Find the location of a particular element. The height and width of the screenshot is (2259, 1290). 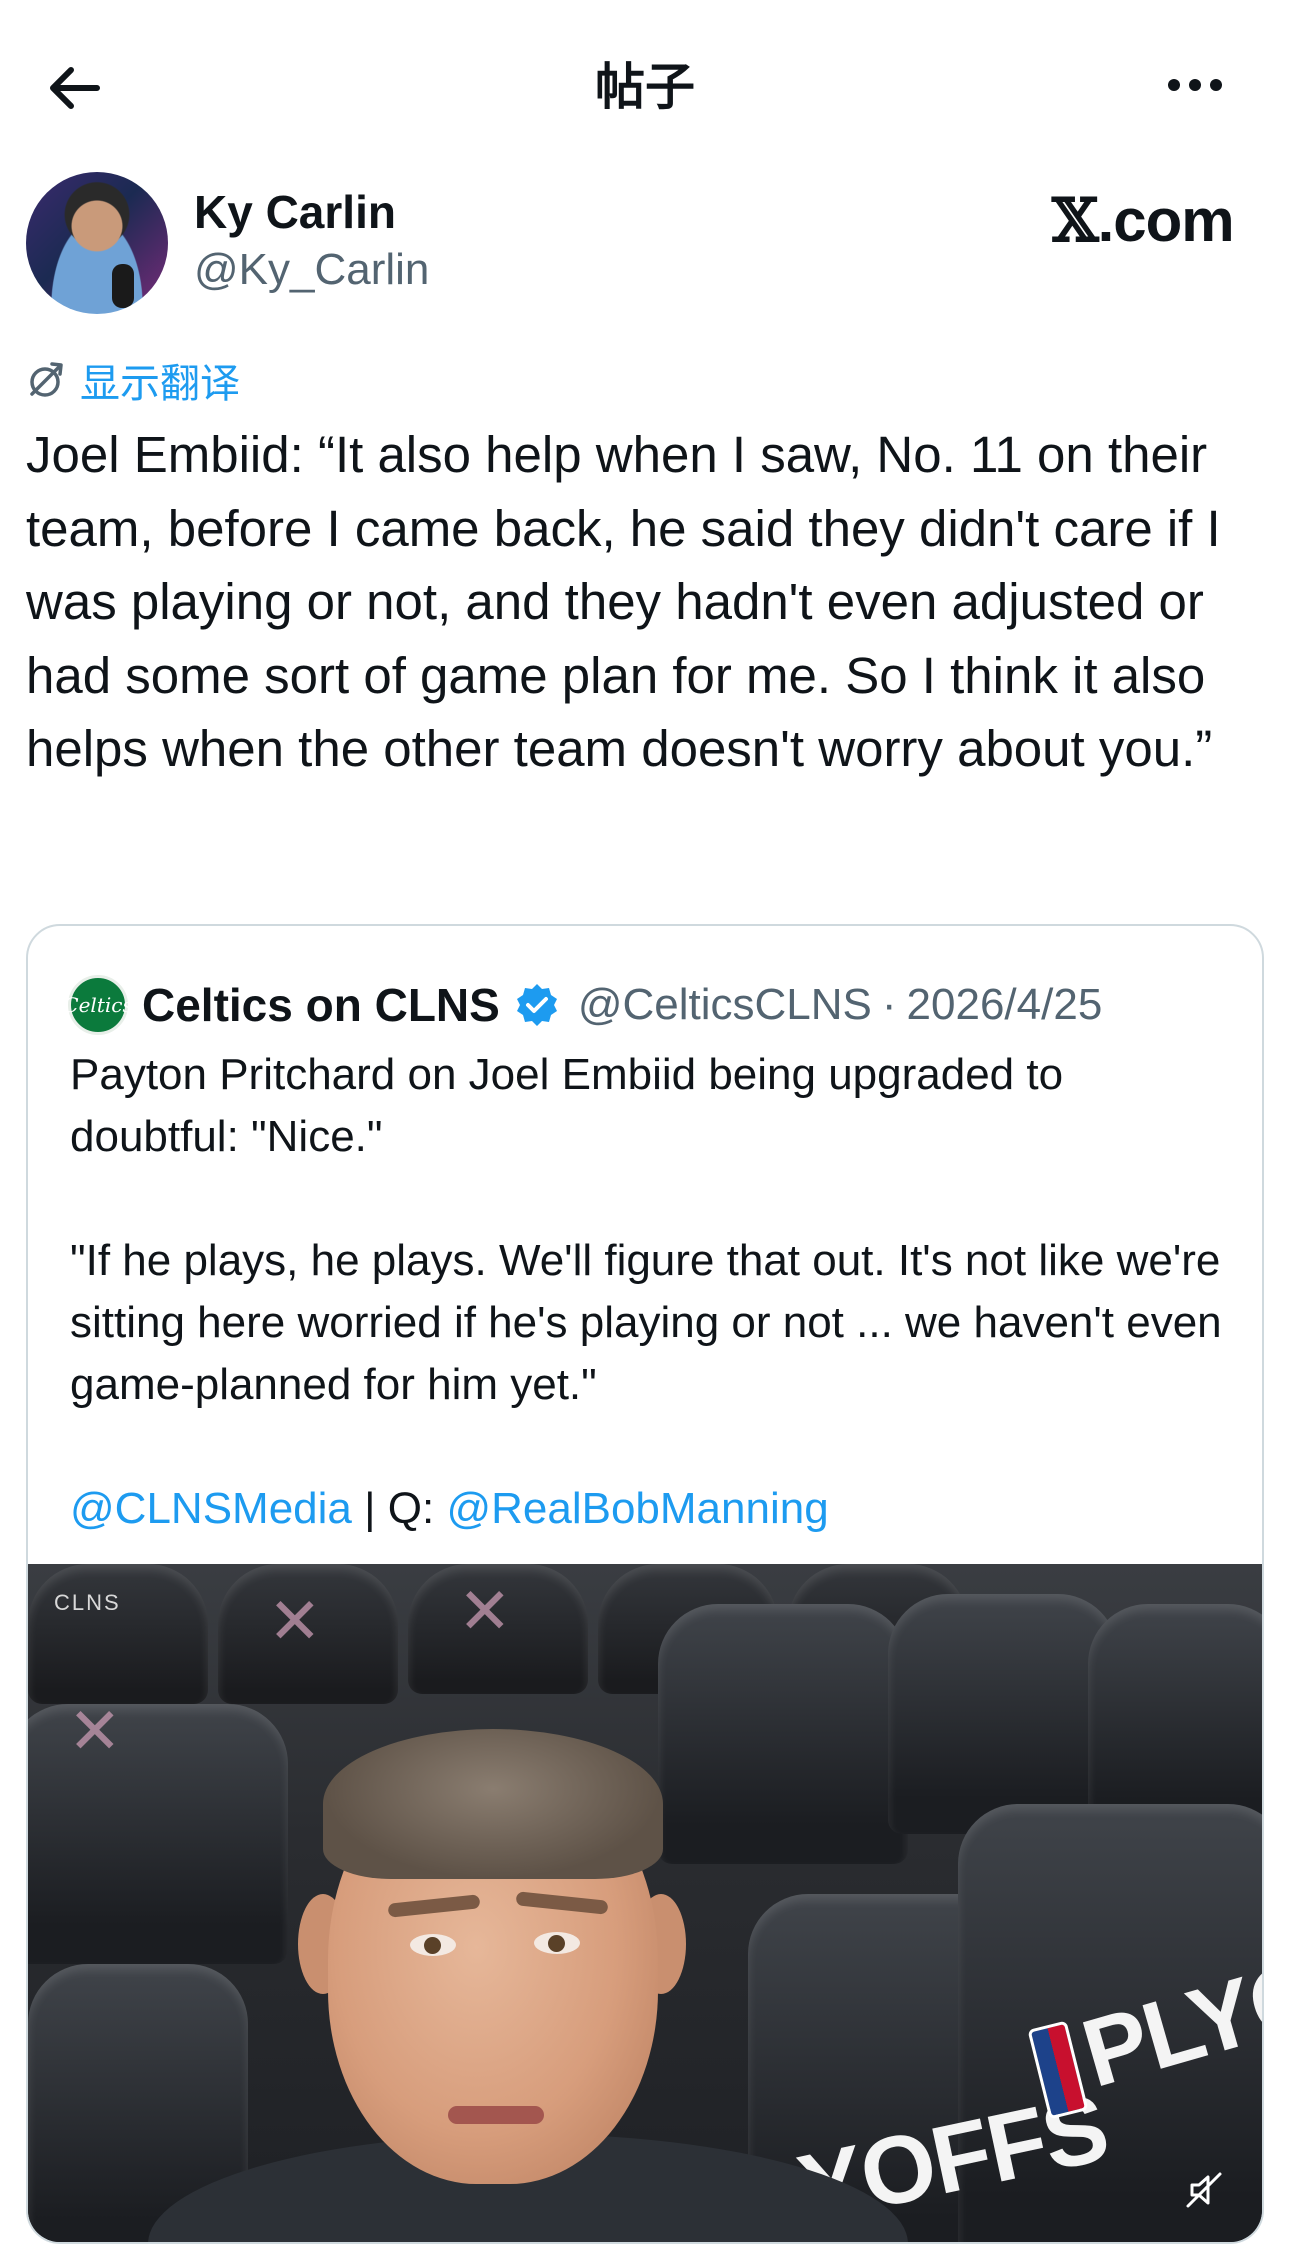

mute-button is located at coordinates (1204, 2190).